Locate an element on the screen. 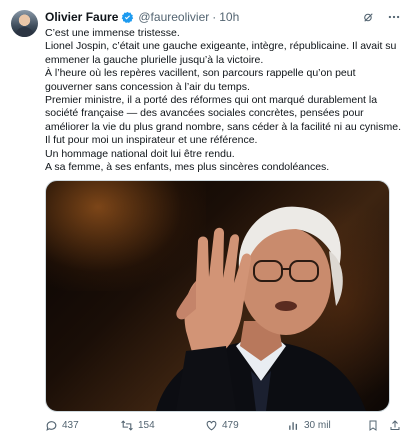 The height and width of the screenshot is (440, 409). more-icon is located at coordinates (394, 17).